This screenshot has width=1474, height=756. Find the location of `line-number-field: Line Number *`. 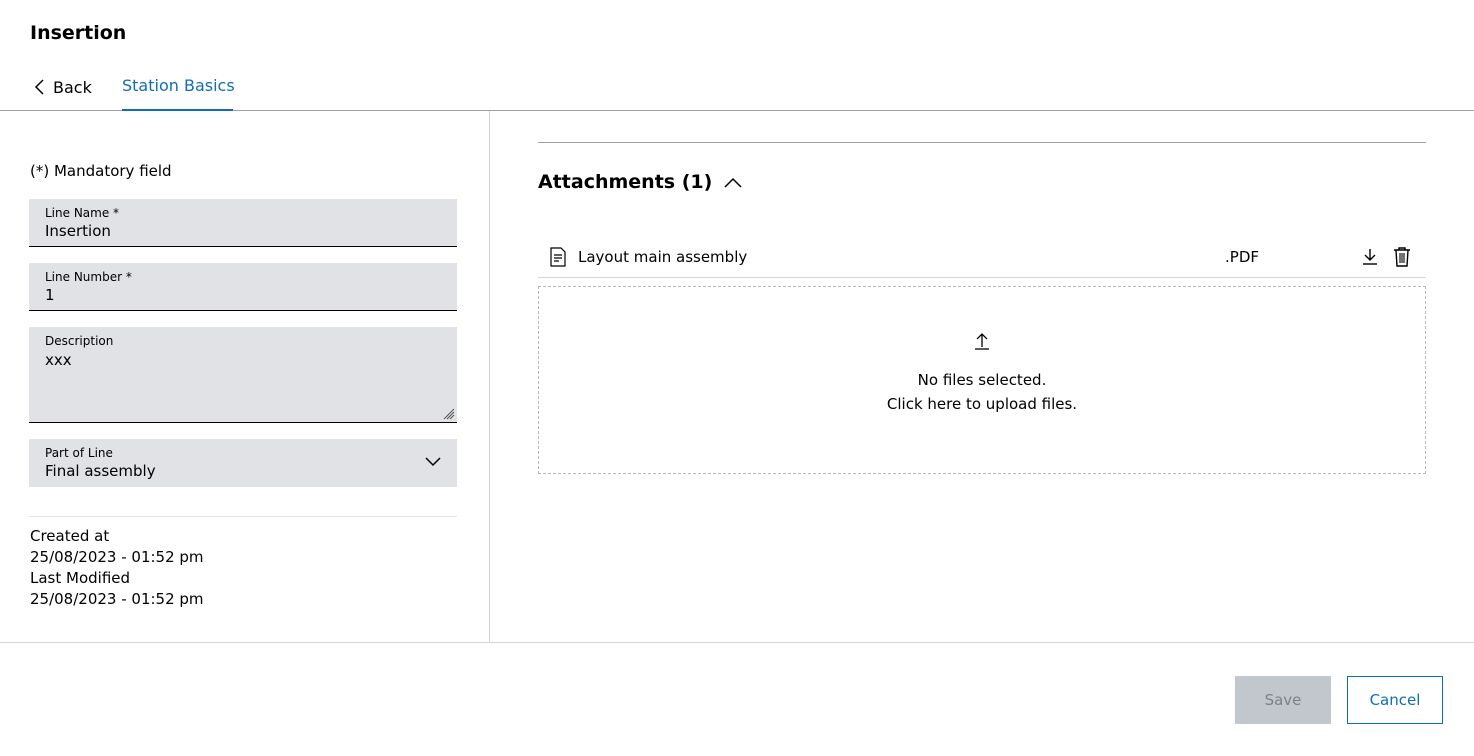

line-number-field: Line Number * is located at coordinates (243, 287).